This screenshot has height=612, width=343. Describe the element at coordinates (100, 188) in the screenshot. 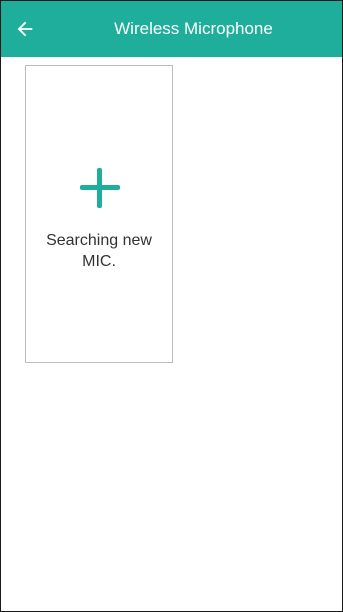

I see `plus-icon` at that location.